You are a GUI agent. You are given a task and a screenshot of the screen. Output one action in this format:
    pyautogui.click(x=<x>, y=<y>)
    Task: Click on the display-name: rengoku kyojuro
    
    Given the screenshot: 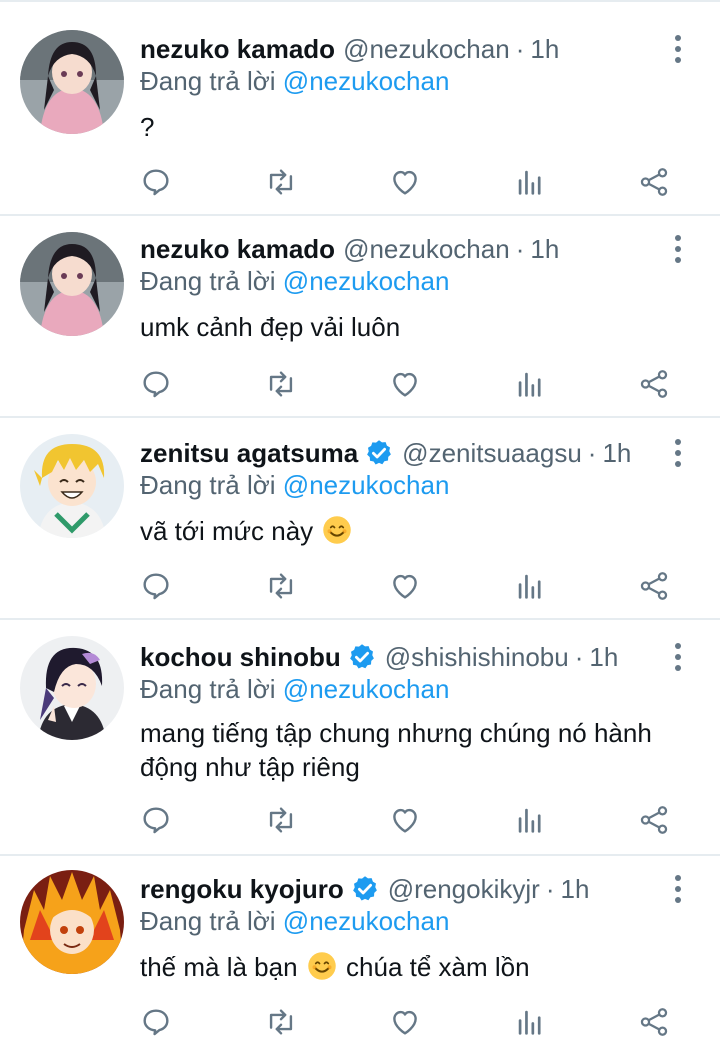 What is the action you would take?
    pyautogui.click(x=242, y=889)
    